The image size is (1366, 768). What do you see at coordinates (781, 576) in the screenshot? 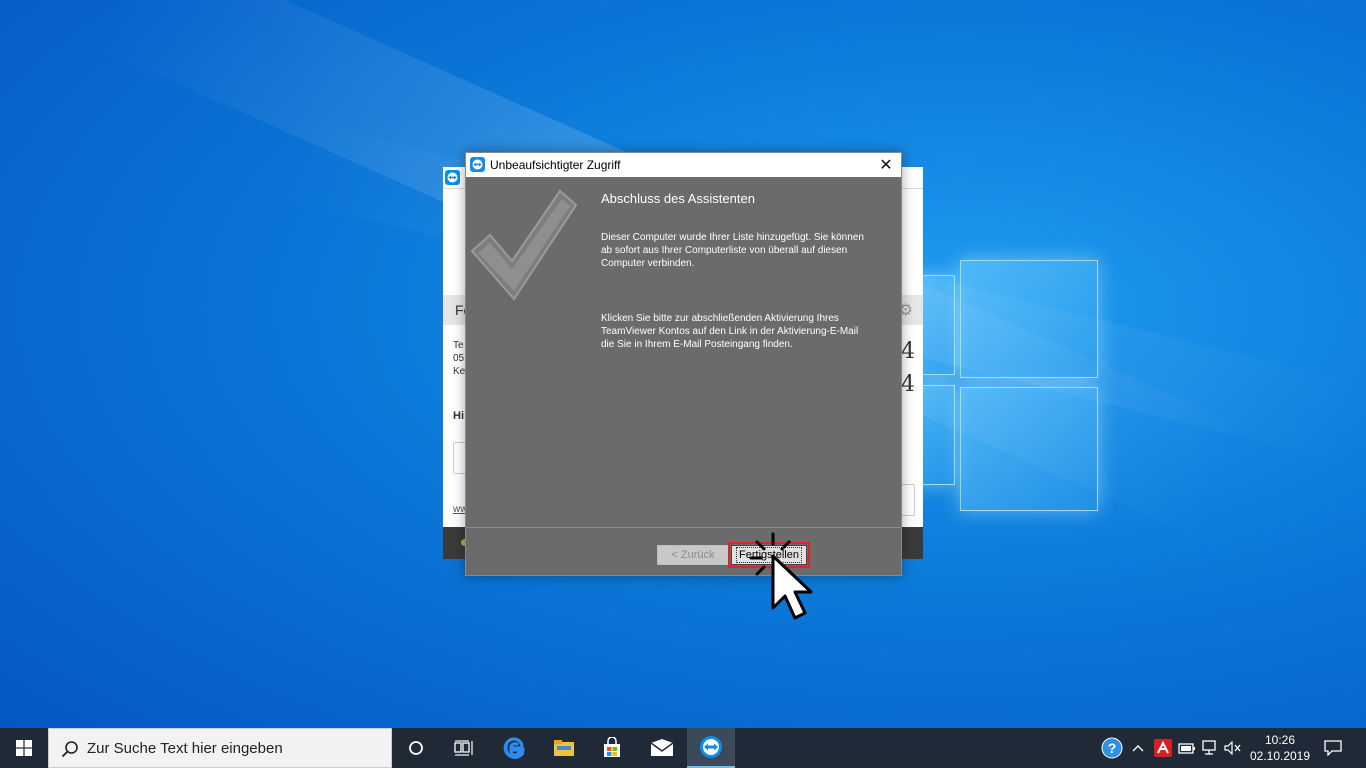
I see `click-cursor-icon` at bounding box center [781, 576].